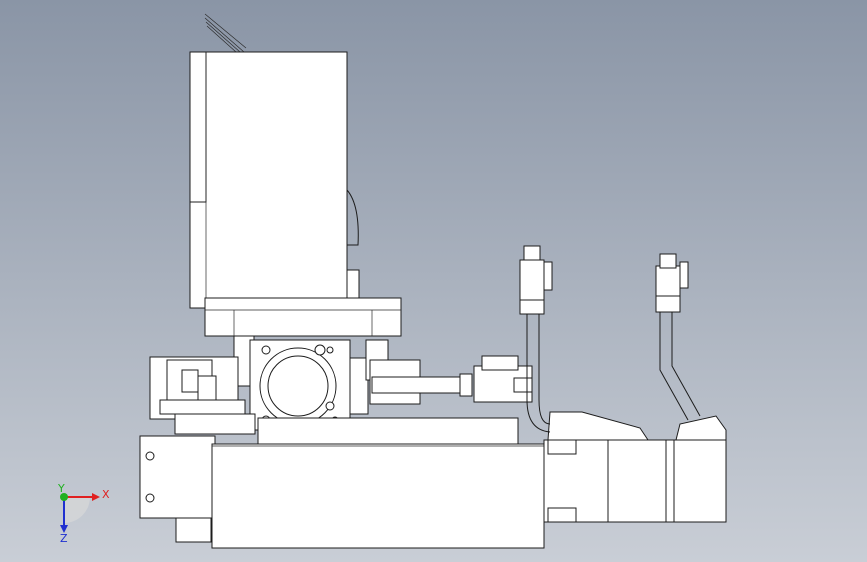 The width and height of the screenshot is (867, 562). Describe the element at coordinates (295, 175) in the screenshot. I see `vertical-column` at that location.